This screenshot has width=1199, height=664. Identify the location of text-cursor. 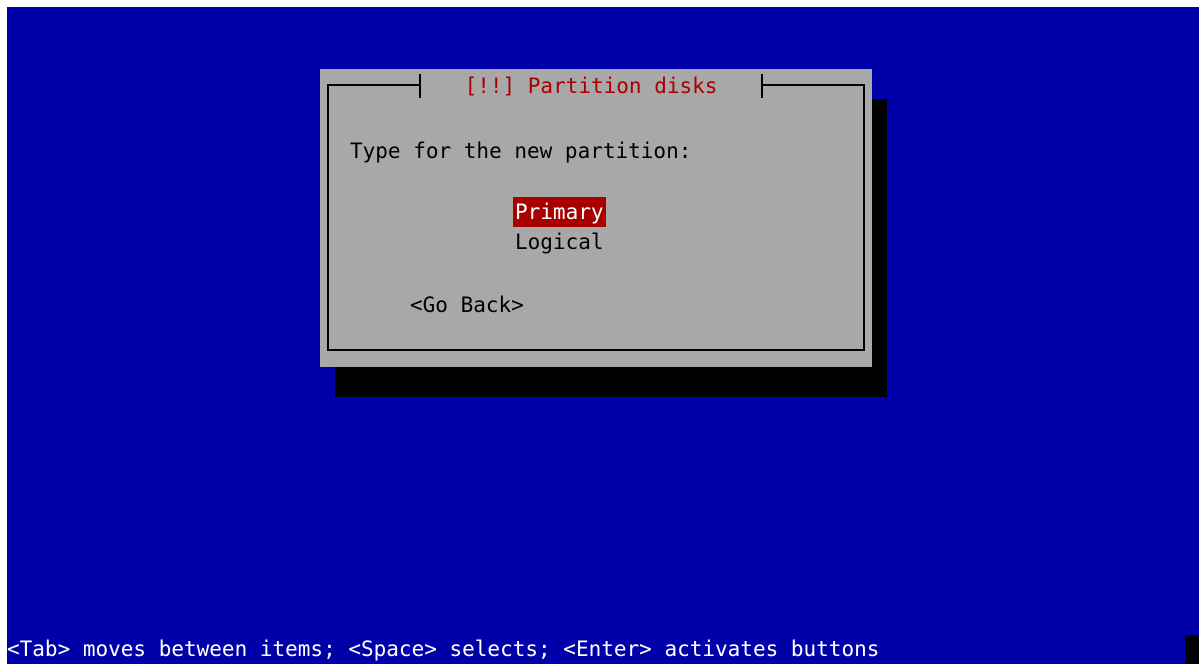
(1192, 649).